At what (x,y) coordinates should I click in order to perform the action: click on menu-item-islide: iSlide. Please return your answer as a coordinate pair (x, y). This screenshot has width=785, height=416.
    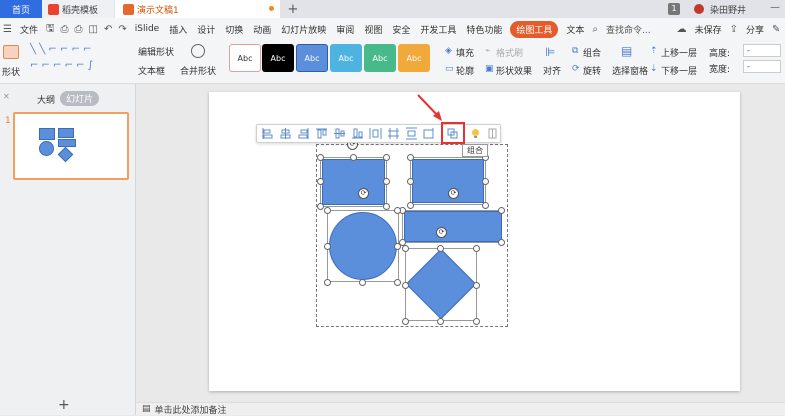
    Looking at the image, I should click on (147, 29).